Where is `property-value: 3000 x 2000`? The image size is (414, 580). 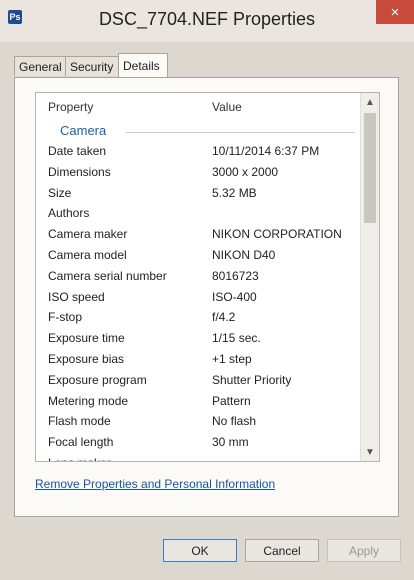 property-value: 3000 x 2000 is located at coordinates (245, 172).